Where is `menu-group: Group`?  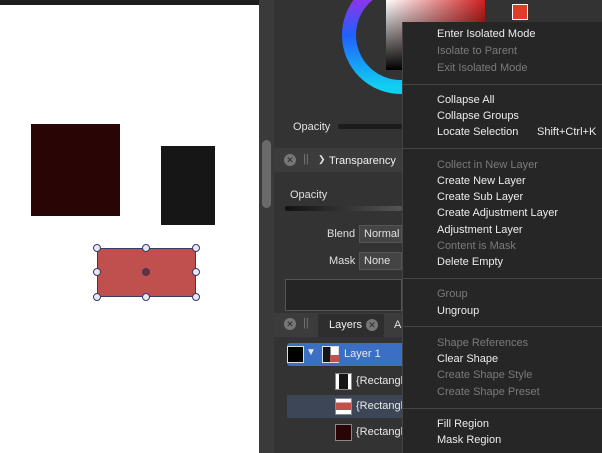
menu-group: Group is located at coordinates (452, 294).